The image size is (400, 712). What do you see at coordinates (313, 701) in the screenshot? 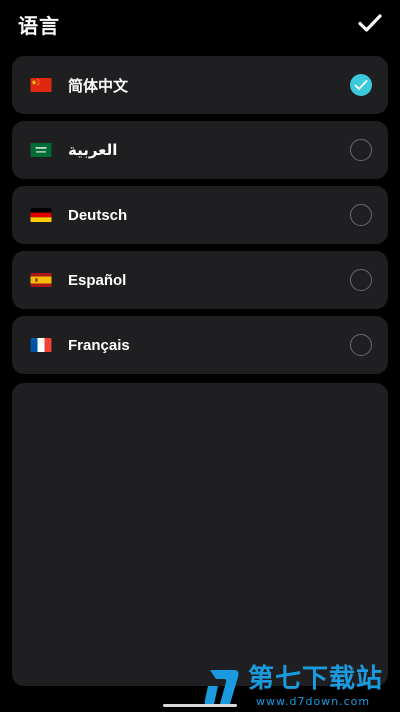
I see `watermark-url: www.d7down.com` at bounding box center [313, 701].